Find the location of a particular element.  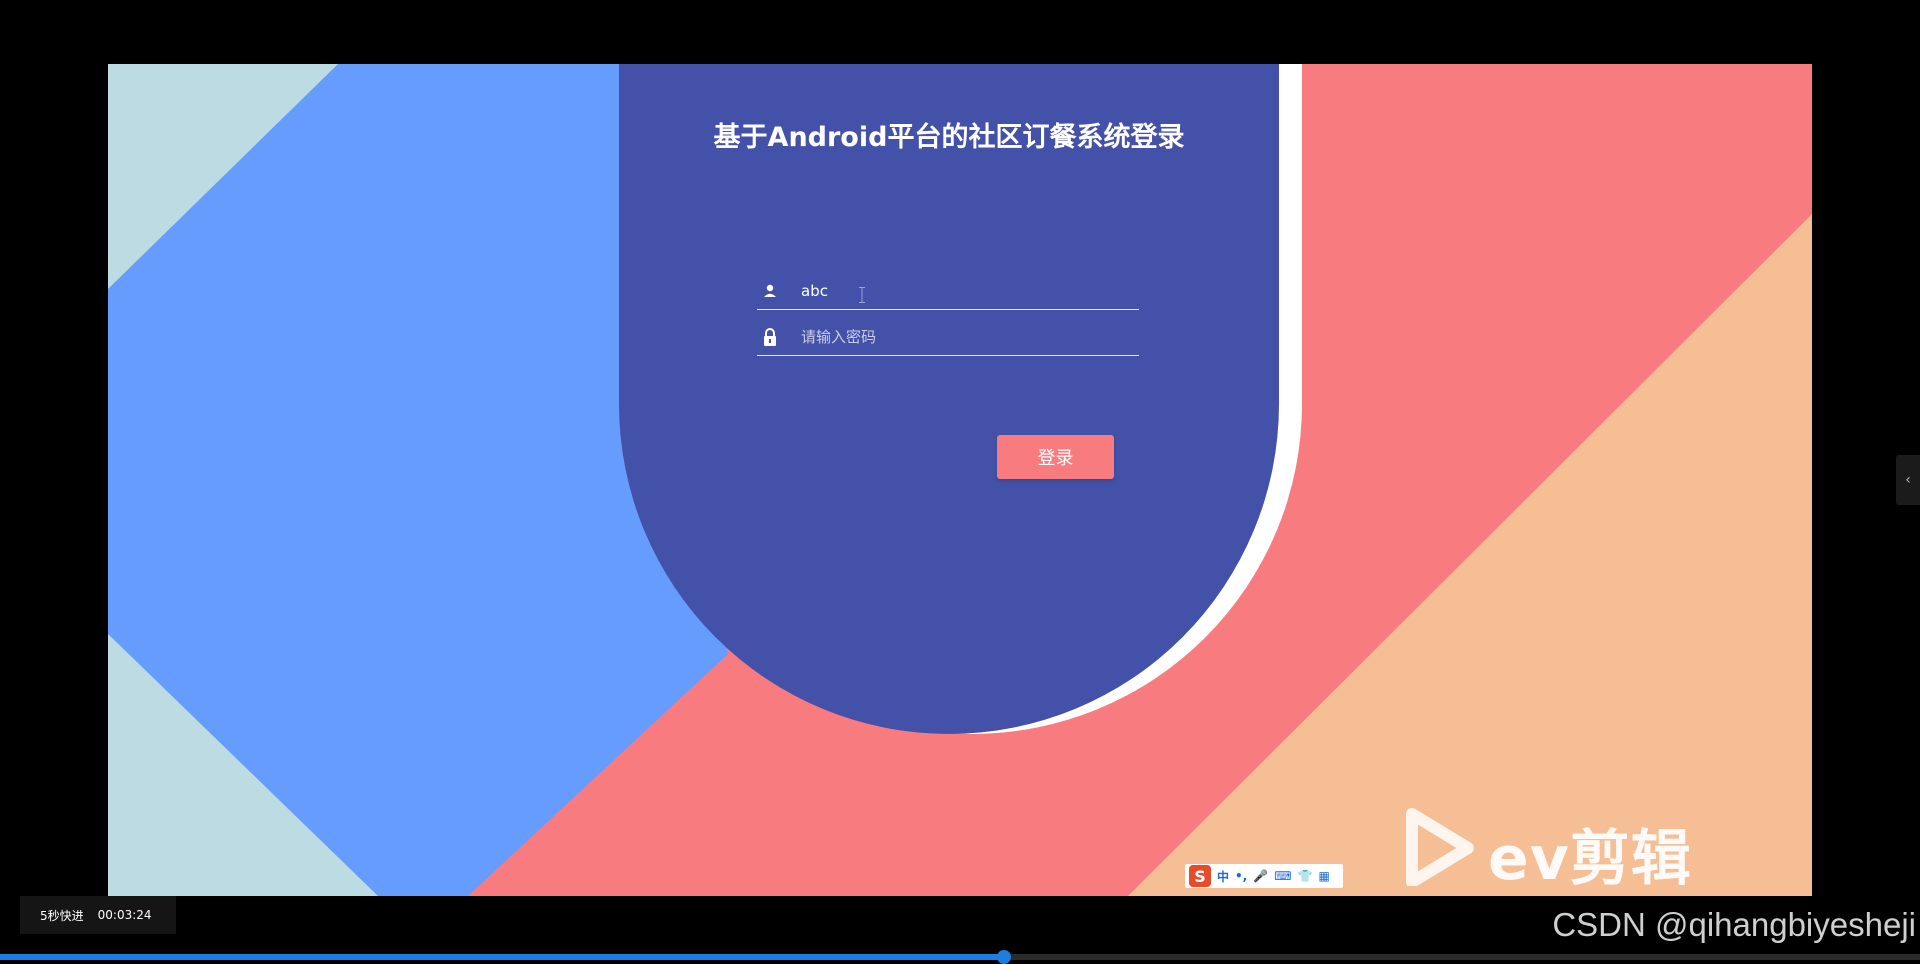

csdn-watermark: CSDN @qihangbiyesheji is located at coordinates (1734, 924).